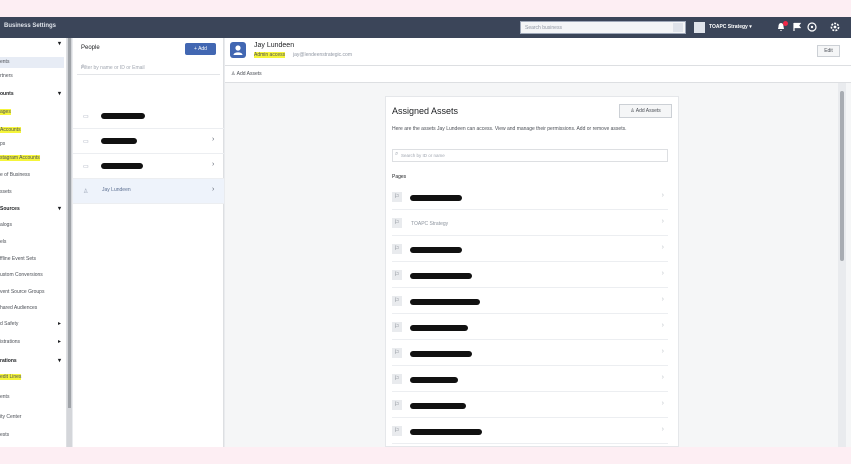 This screenshot has width=851, height=464. What do you see at coordinates (425, 111) in the screenshot?
I see `card-title: Assigned Assets` at bounding box center [425, 111].